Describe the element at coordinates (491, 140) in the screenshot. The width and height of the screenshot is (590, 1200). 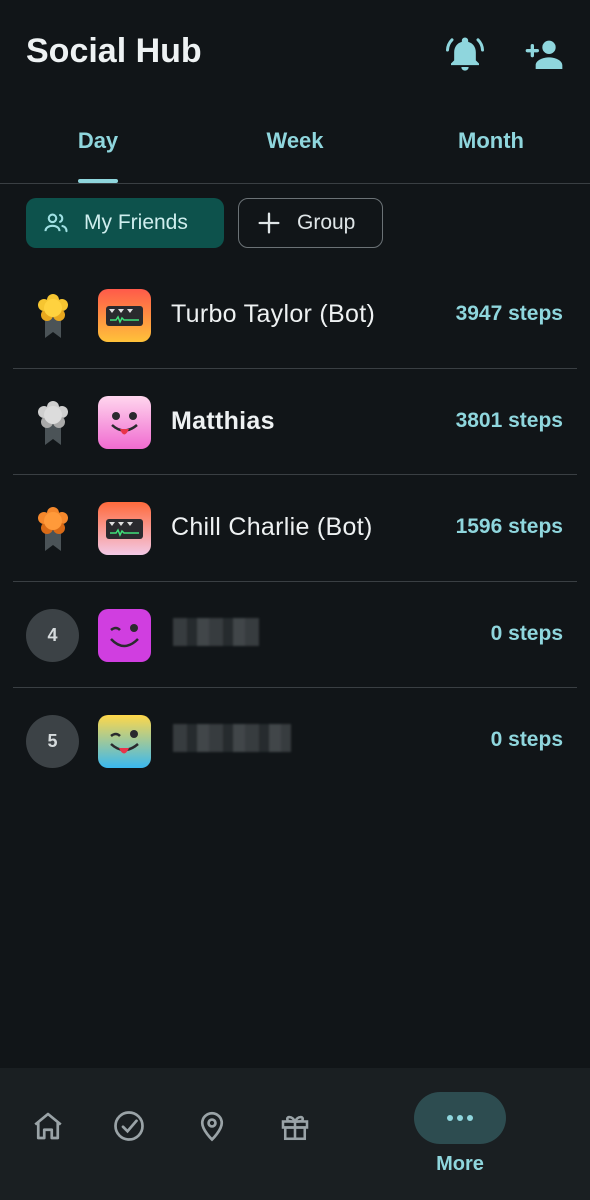
I see `tab-month-label: Month` at that location.